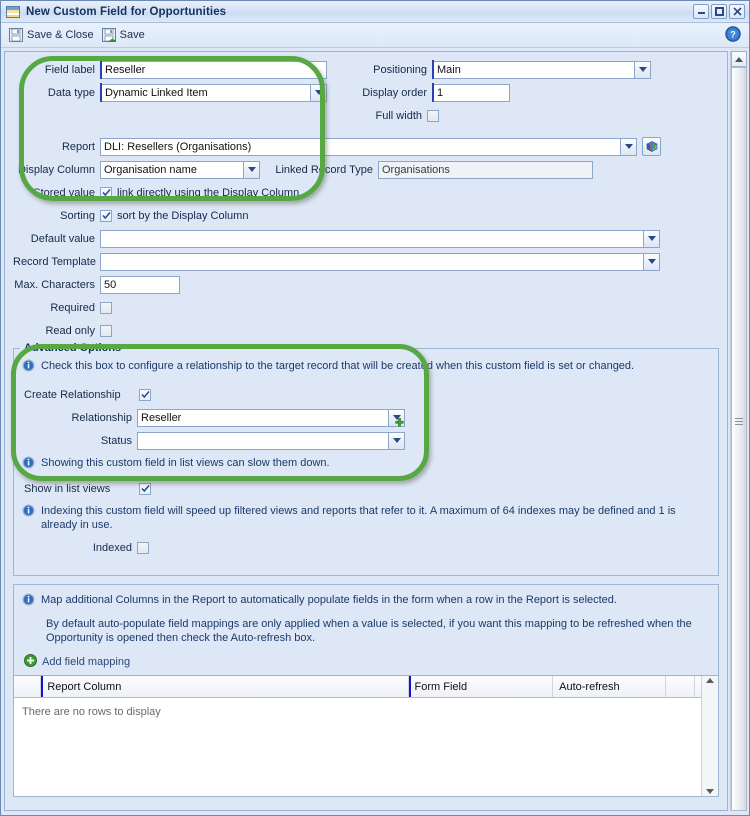  I want to click on save-and-close-button: Save & Close, so click(53, 35).